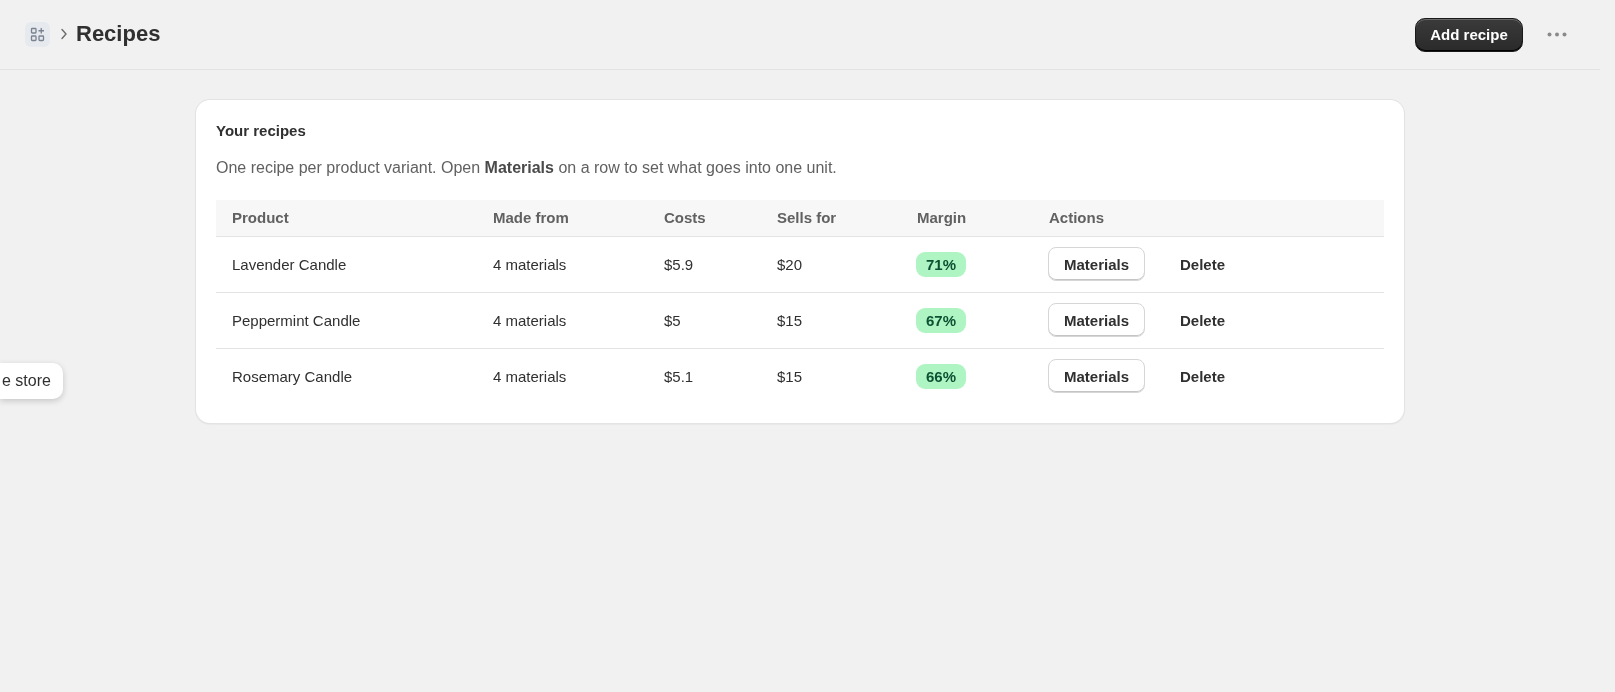 This screenshot has width=1615, height=692. What do you see at coordinates (831, 264) in the screenshot?
I see `sells-for-cell: $20` at bounding box center [831, 264].